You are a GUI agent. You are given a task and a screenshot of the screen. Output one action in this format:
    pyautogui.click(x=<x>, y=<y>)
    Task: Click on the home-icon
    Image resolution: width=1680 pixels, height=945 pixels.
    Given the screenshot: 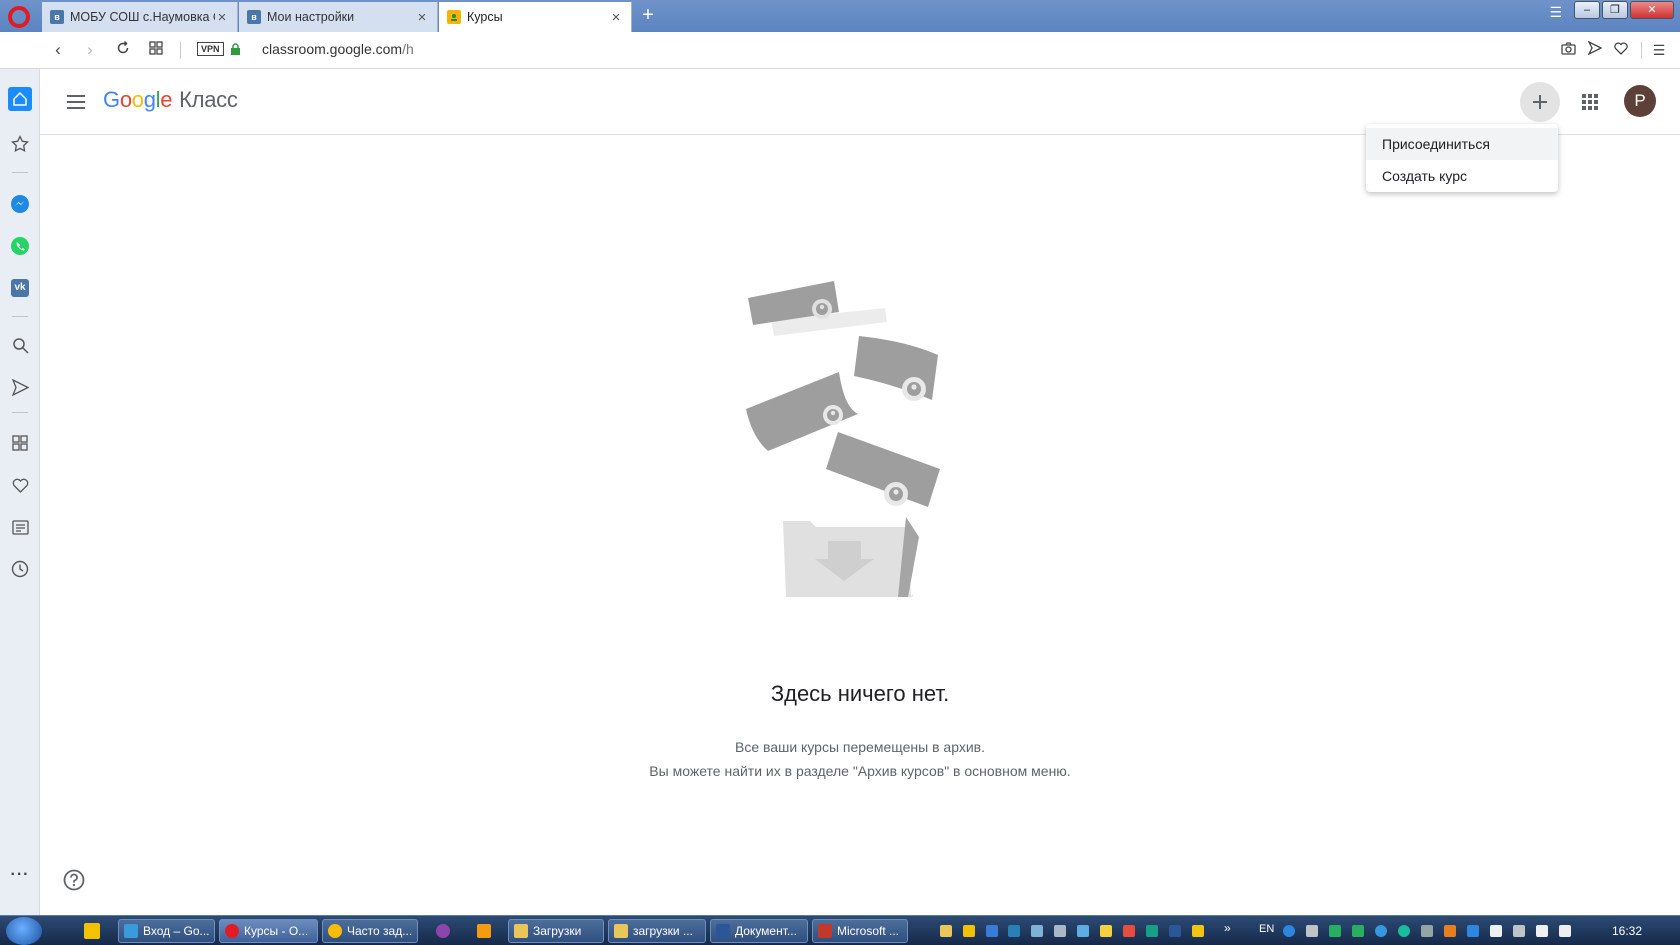 What is the action you would take?
    pyautogui.click(x=20, y=99)
    